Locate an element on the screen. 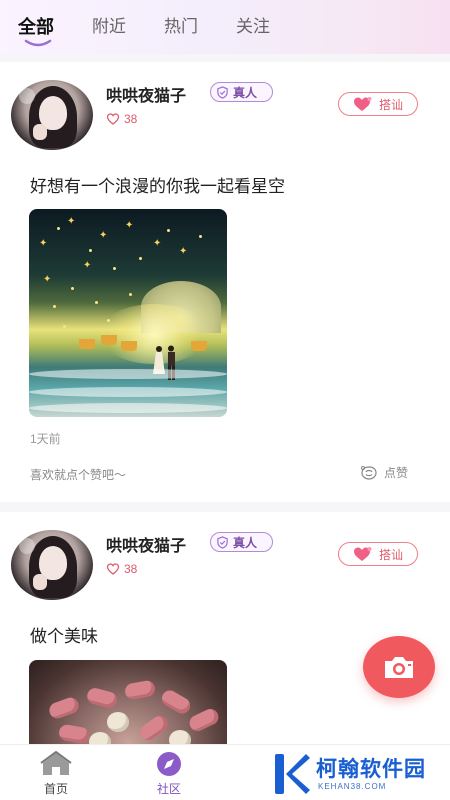 The width and height of the screenshot is (450, 800). home-icon is located at coordinates (56, 763).